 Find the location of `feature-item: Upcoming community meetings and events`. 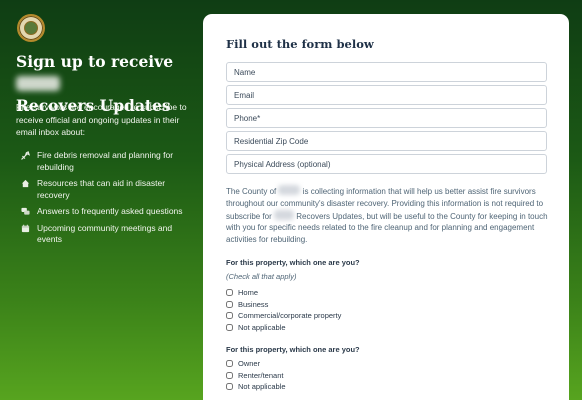

feature-item: Upcoming community meetings and events is located at coordinates (108, 234).